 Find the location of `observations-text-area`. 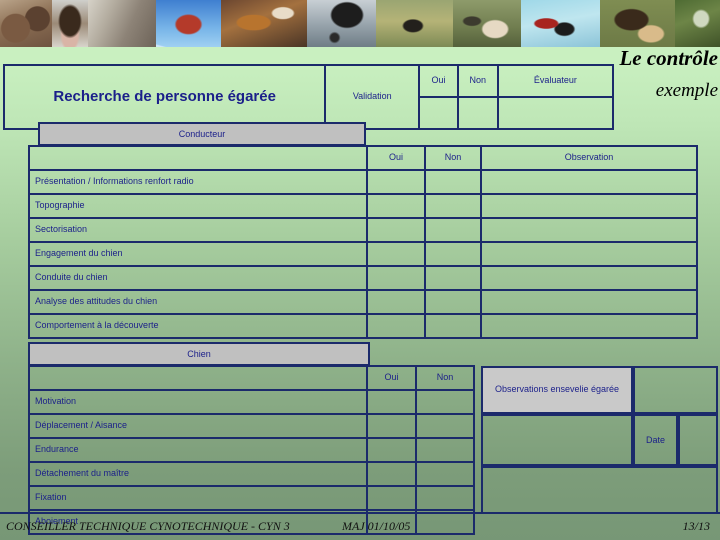

observations-text-area is located at coordinates (557, 440).